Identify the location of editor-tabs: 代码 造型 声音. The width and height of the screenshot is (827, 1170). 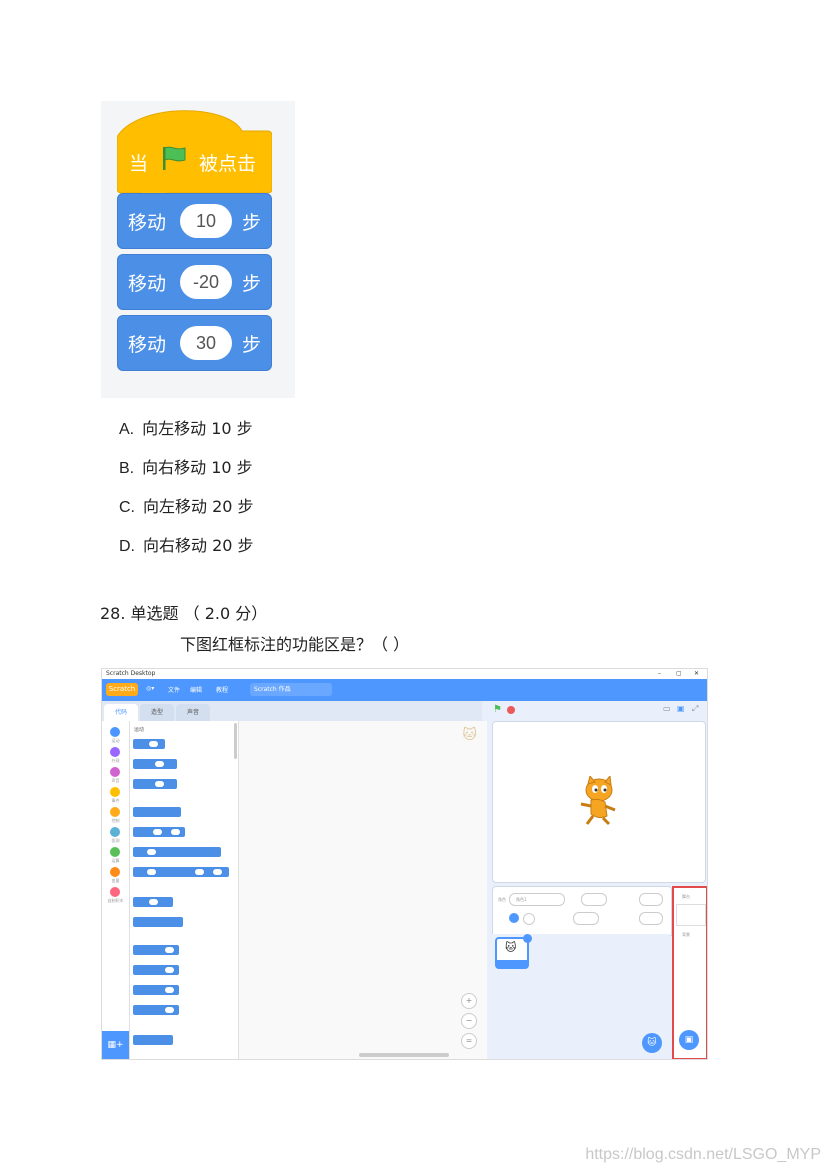
(292, 711).